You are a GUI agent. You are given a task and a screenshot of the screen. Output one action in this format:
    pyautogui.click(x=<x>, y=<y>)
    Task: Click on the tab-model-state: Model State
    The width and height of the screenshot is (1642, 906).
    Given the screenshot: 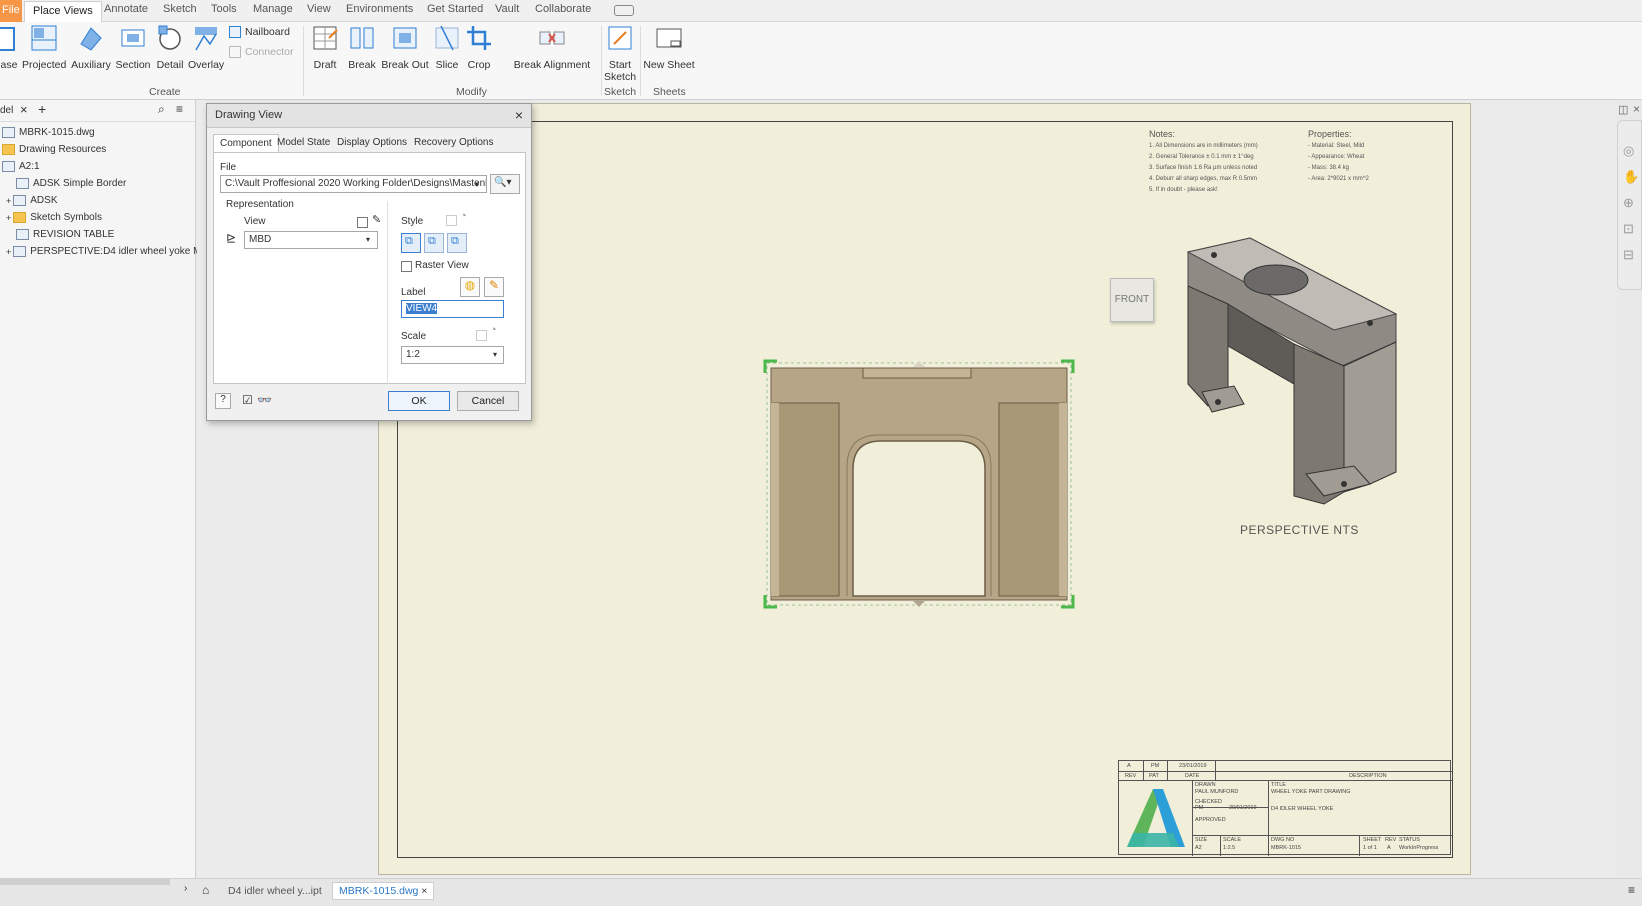 What is the action you would take?
    pyautogui.click(x=303, y=143)
    